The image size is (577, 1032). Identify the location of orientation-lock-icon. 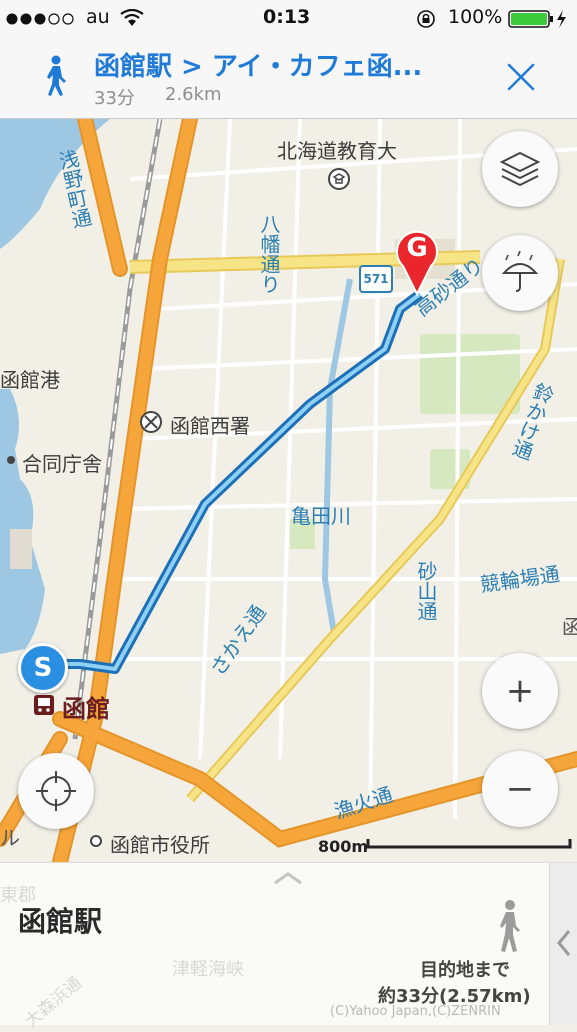
(426, 19).